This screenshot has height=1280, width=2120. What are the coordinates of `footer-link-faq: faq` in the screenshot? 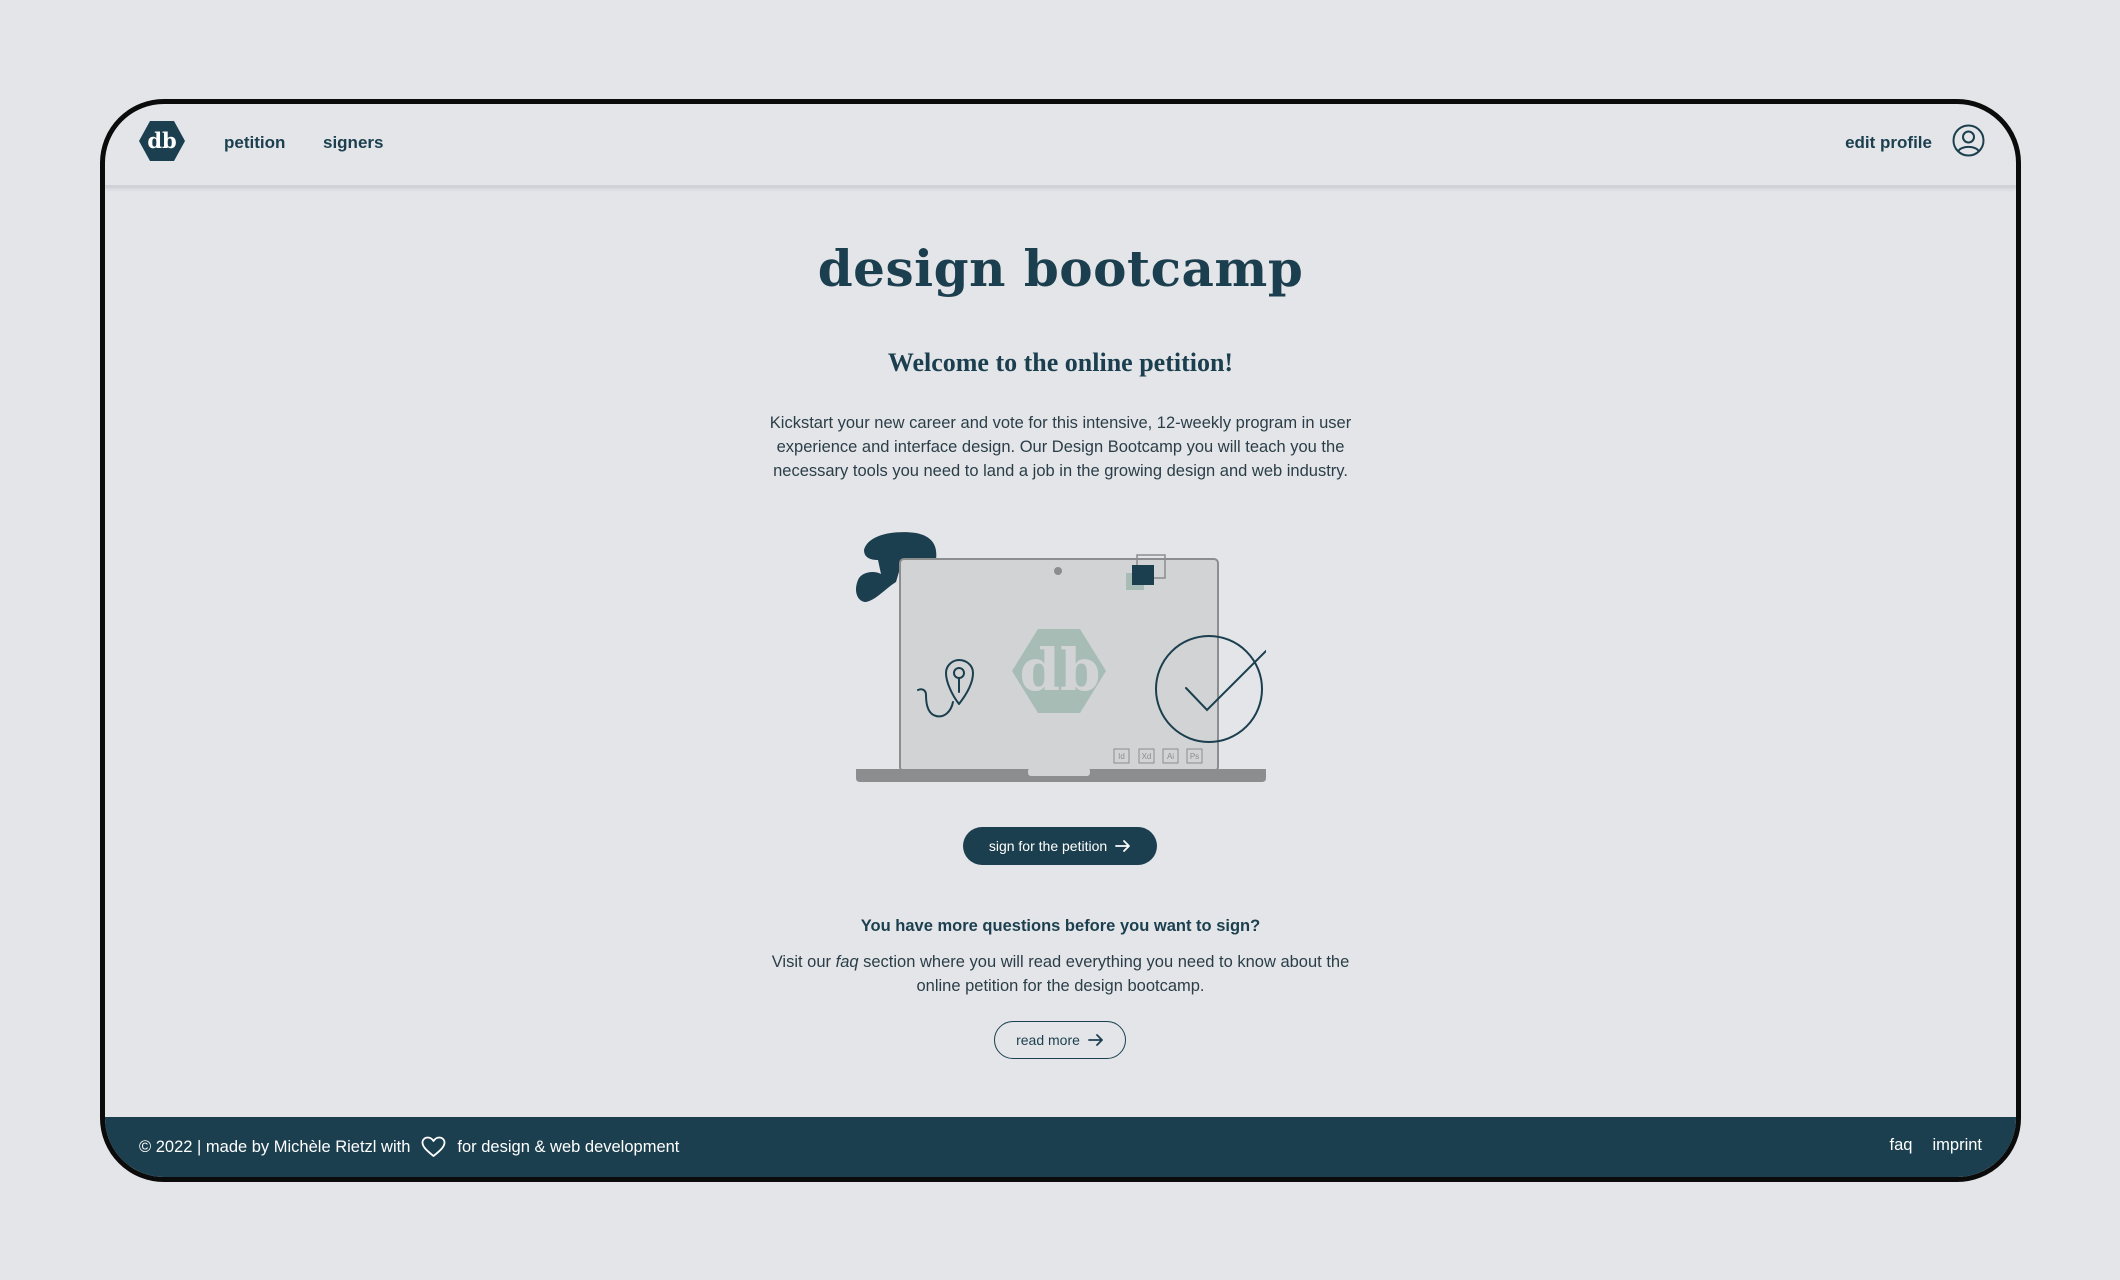 It's located at (1901, 1145).